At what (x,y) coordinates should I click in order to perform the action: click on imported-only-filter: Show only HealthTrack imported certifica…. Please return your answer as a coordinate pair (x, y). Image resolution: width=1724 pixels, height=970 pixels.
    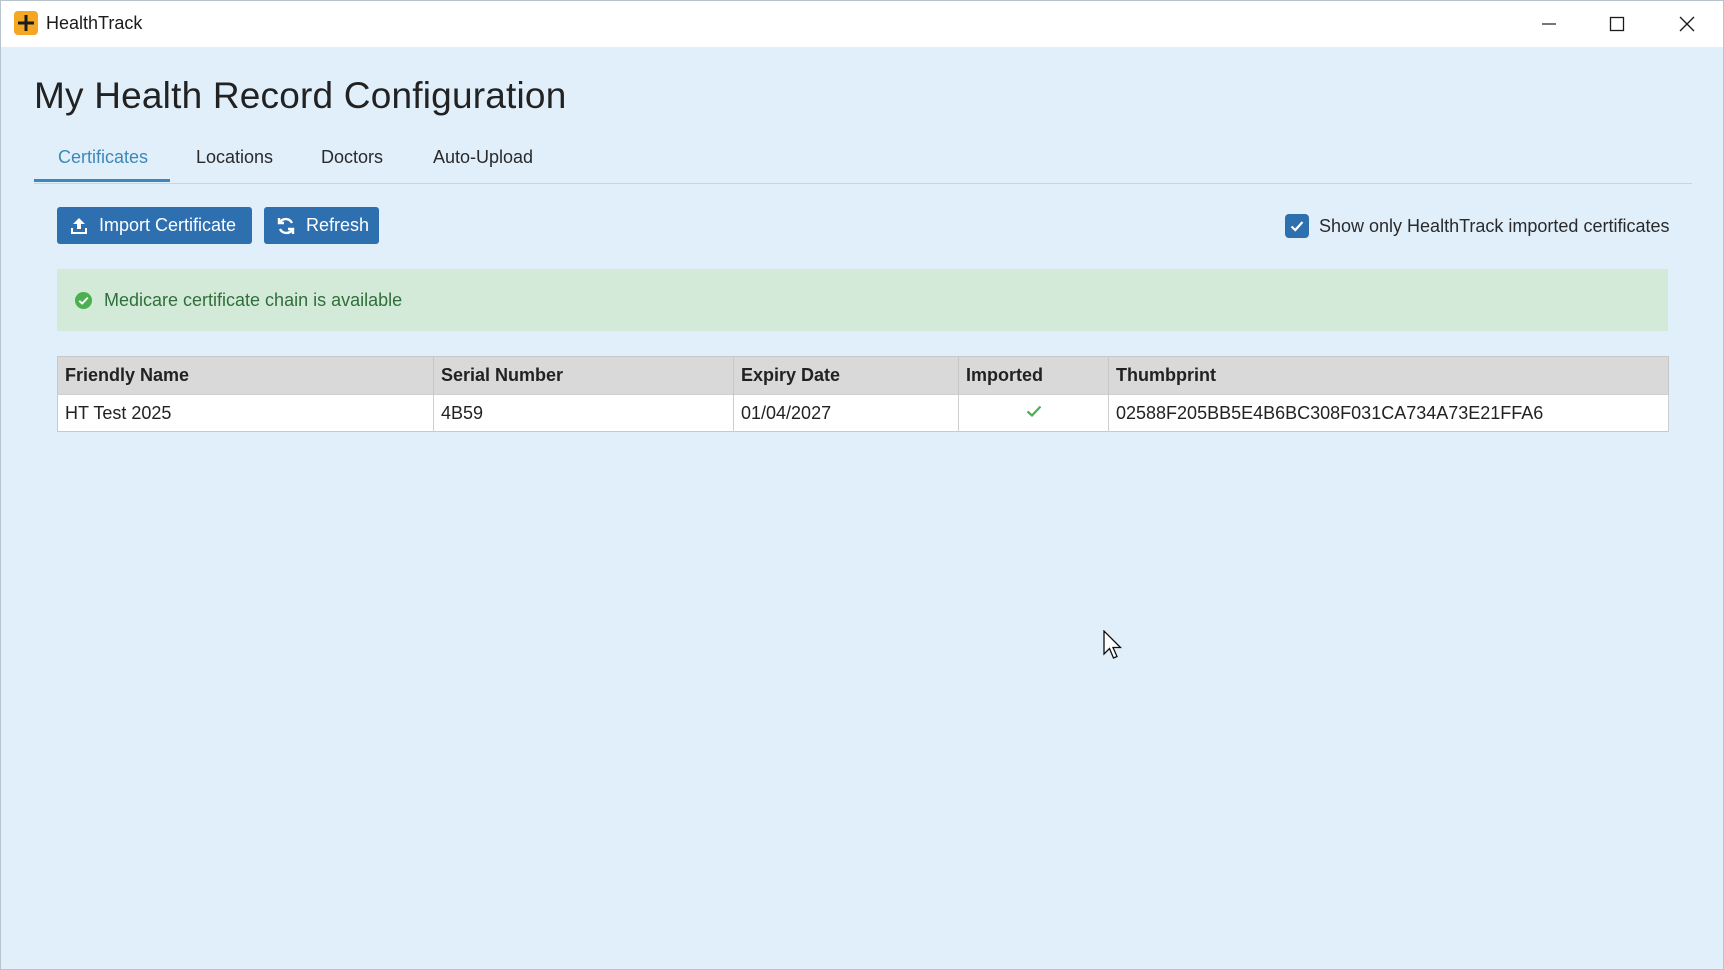
    Looking at the image, I should click on (1477, 226).